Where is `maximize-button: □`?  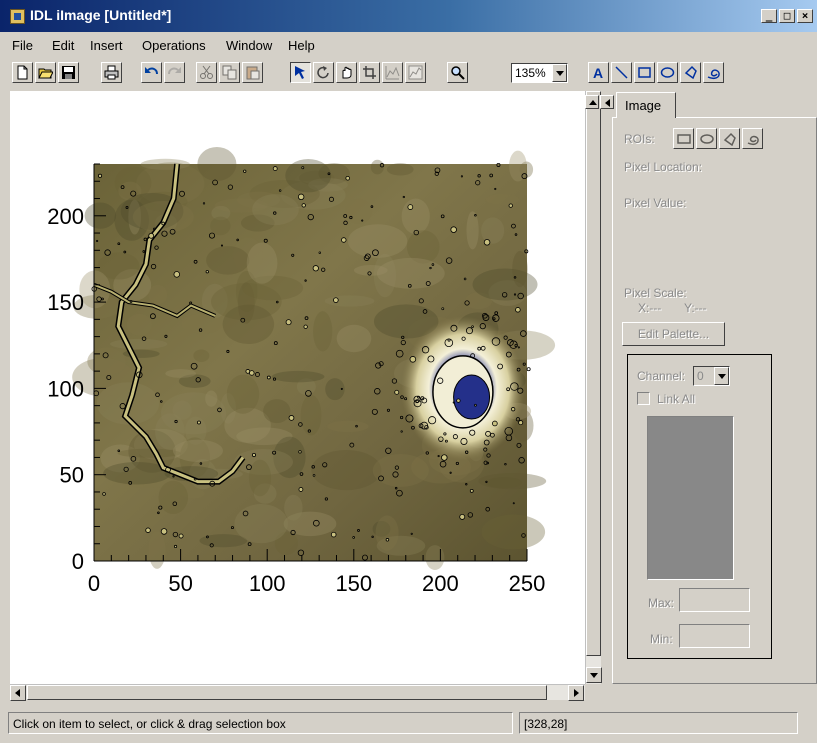
maximize-button: □ is located at coordinates (787, 16).